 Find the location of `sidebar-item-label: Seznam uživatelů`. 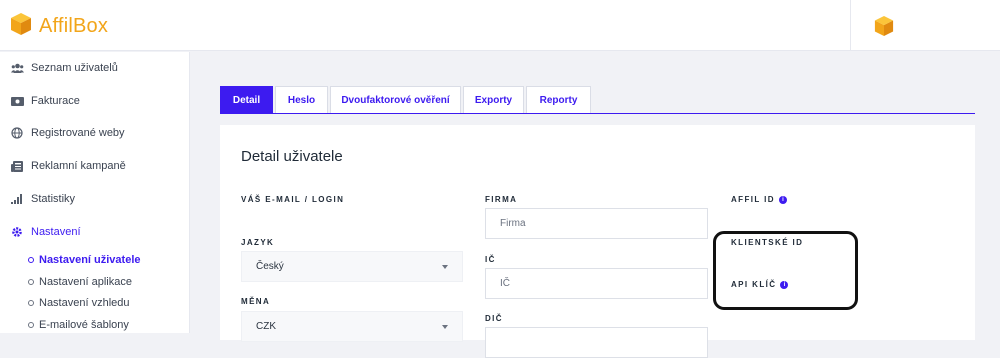

sidebar-item-label: Seznam uživatelů is located at coordinates (74, 68).